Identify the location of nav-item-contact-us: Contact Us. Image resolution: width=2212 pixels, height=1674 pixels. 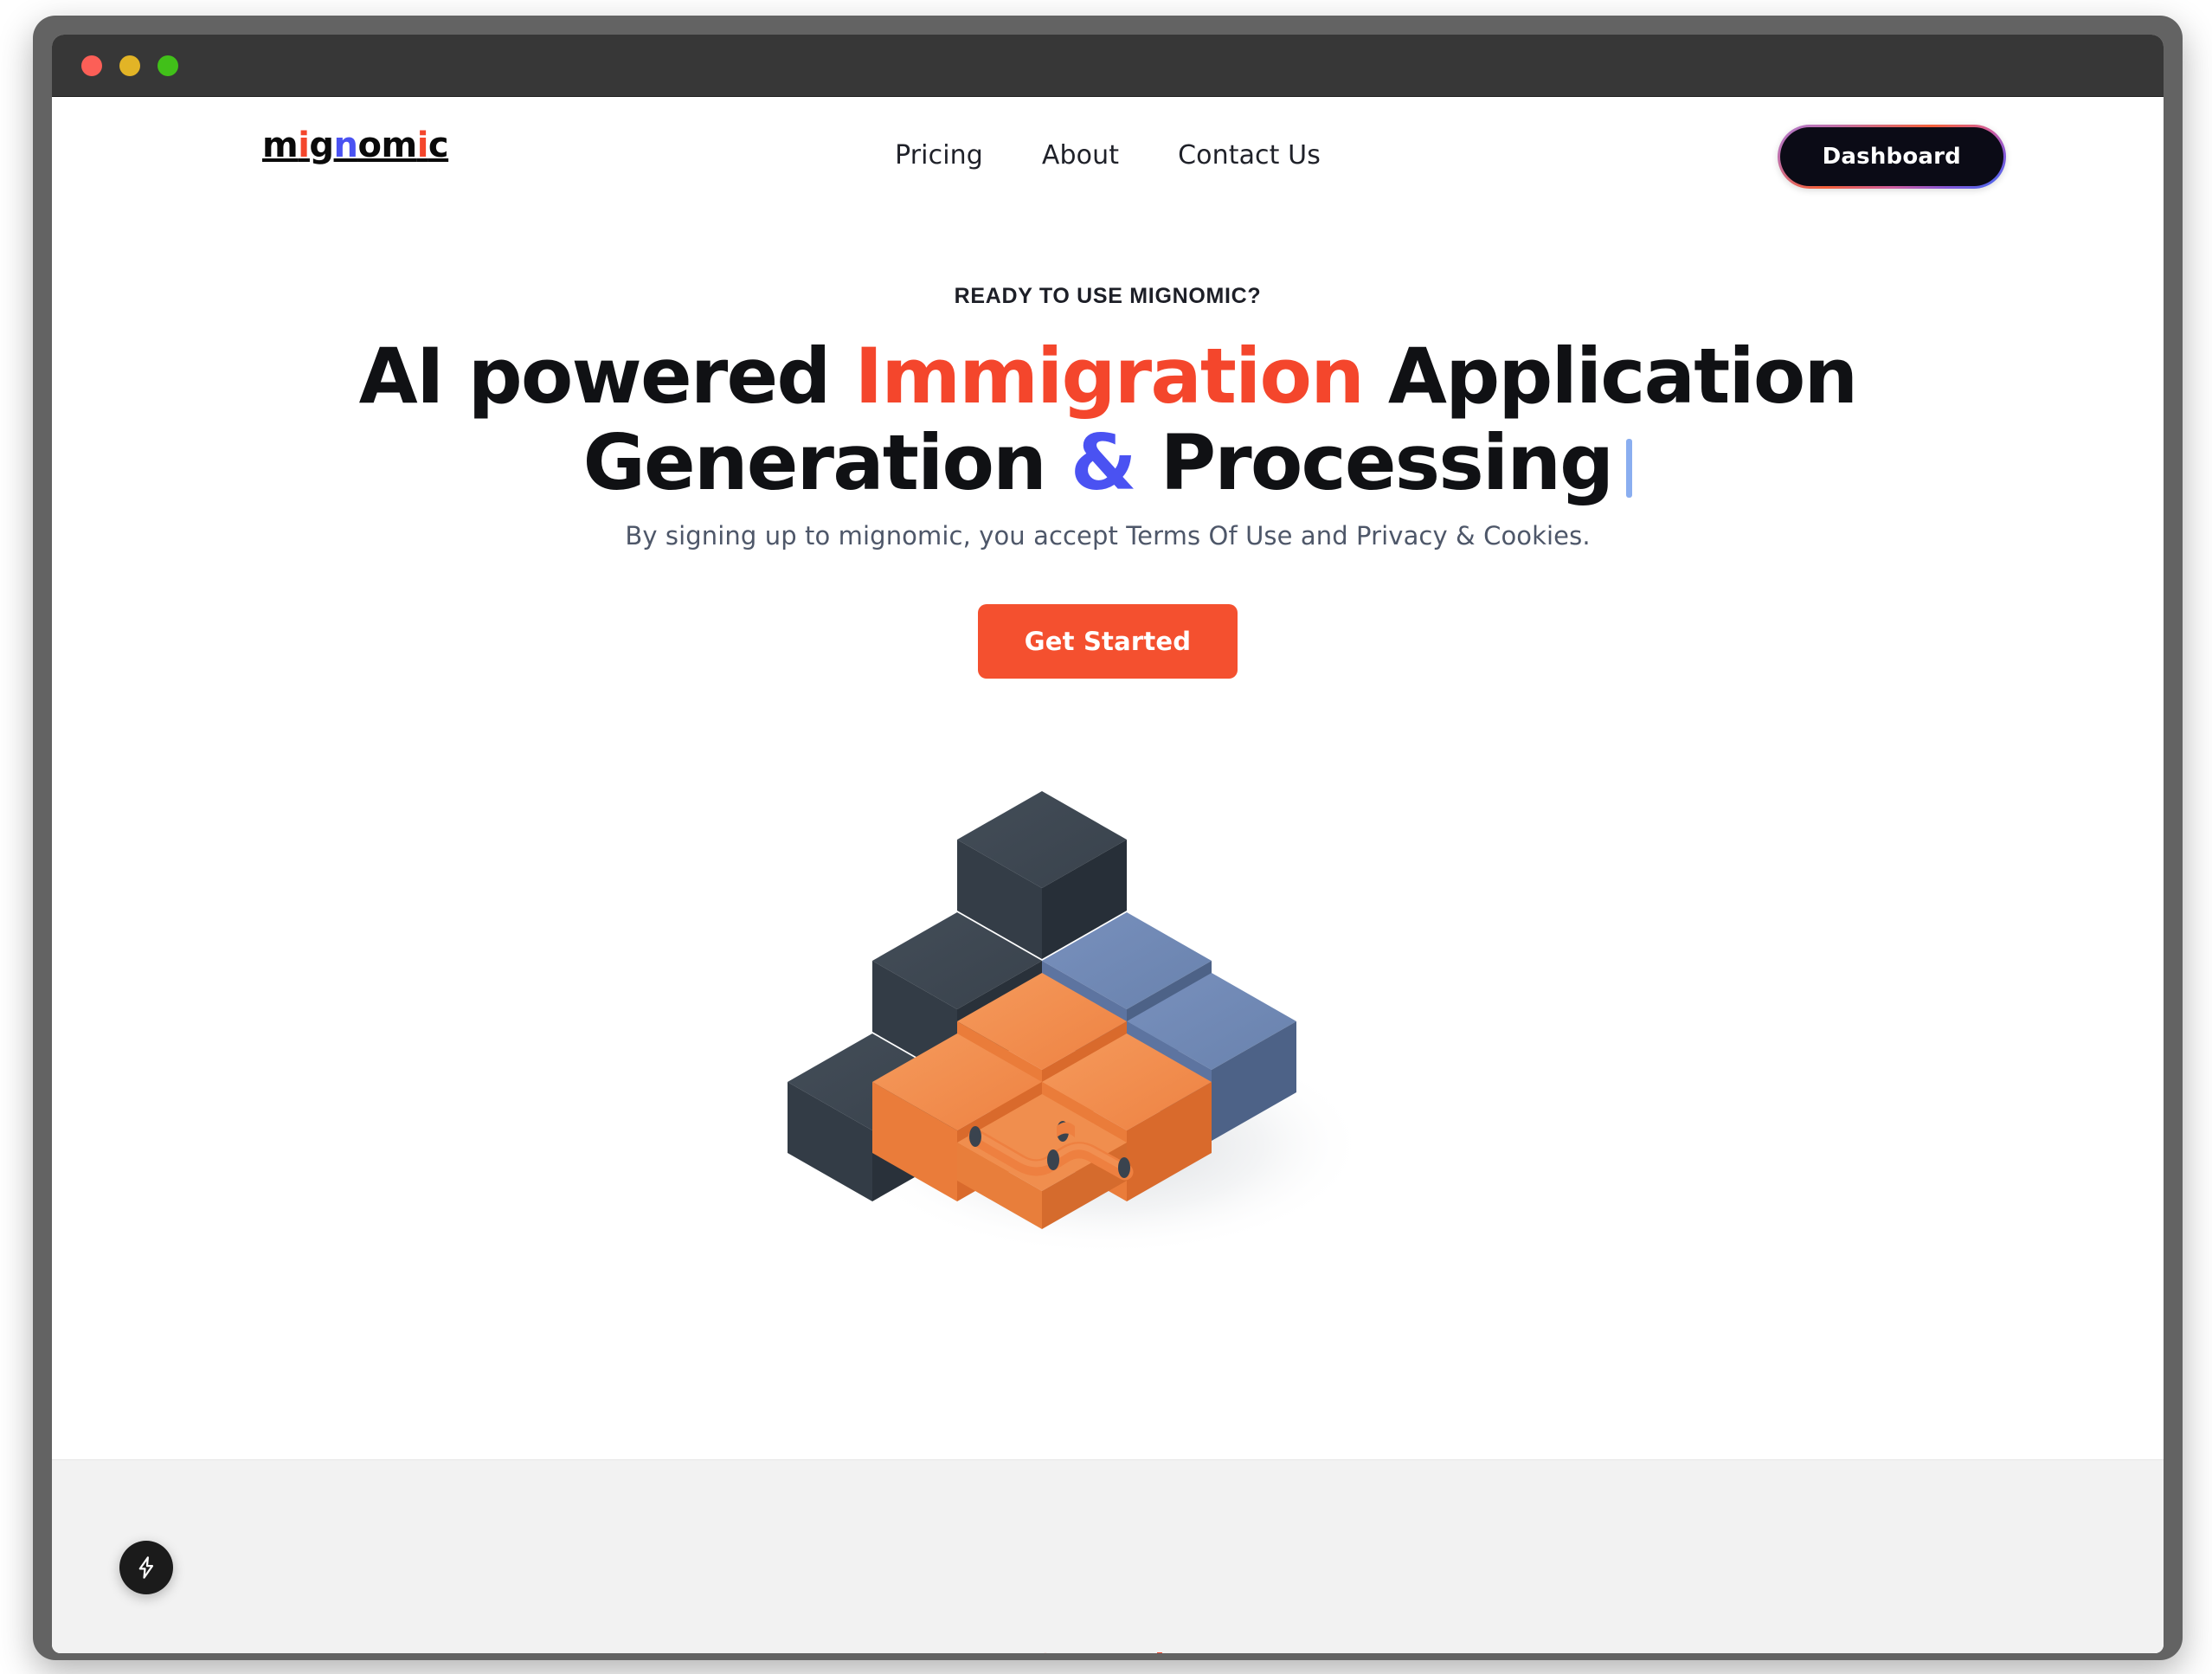
(1249, 156).